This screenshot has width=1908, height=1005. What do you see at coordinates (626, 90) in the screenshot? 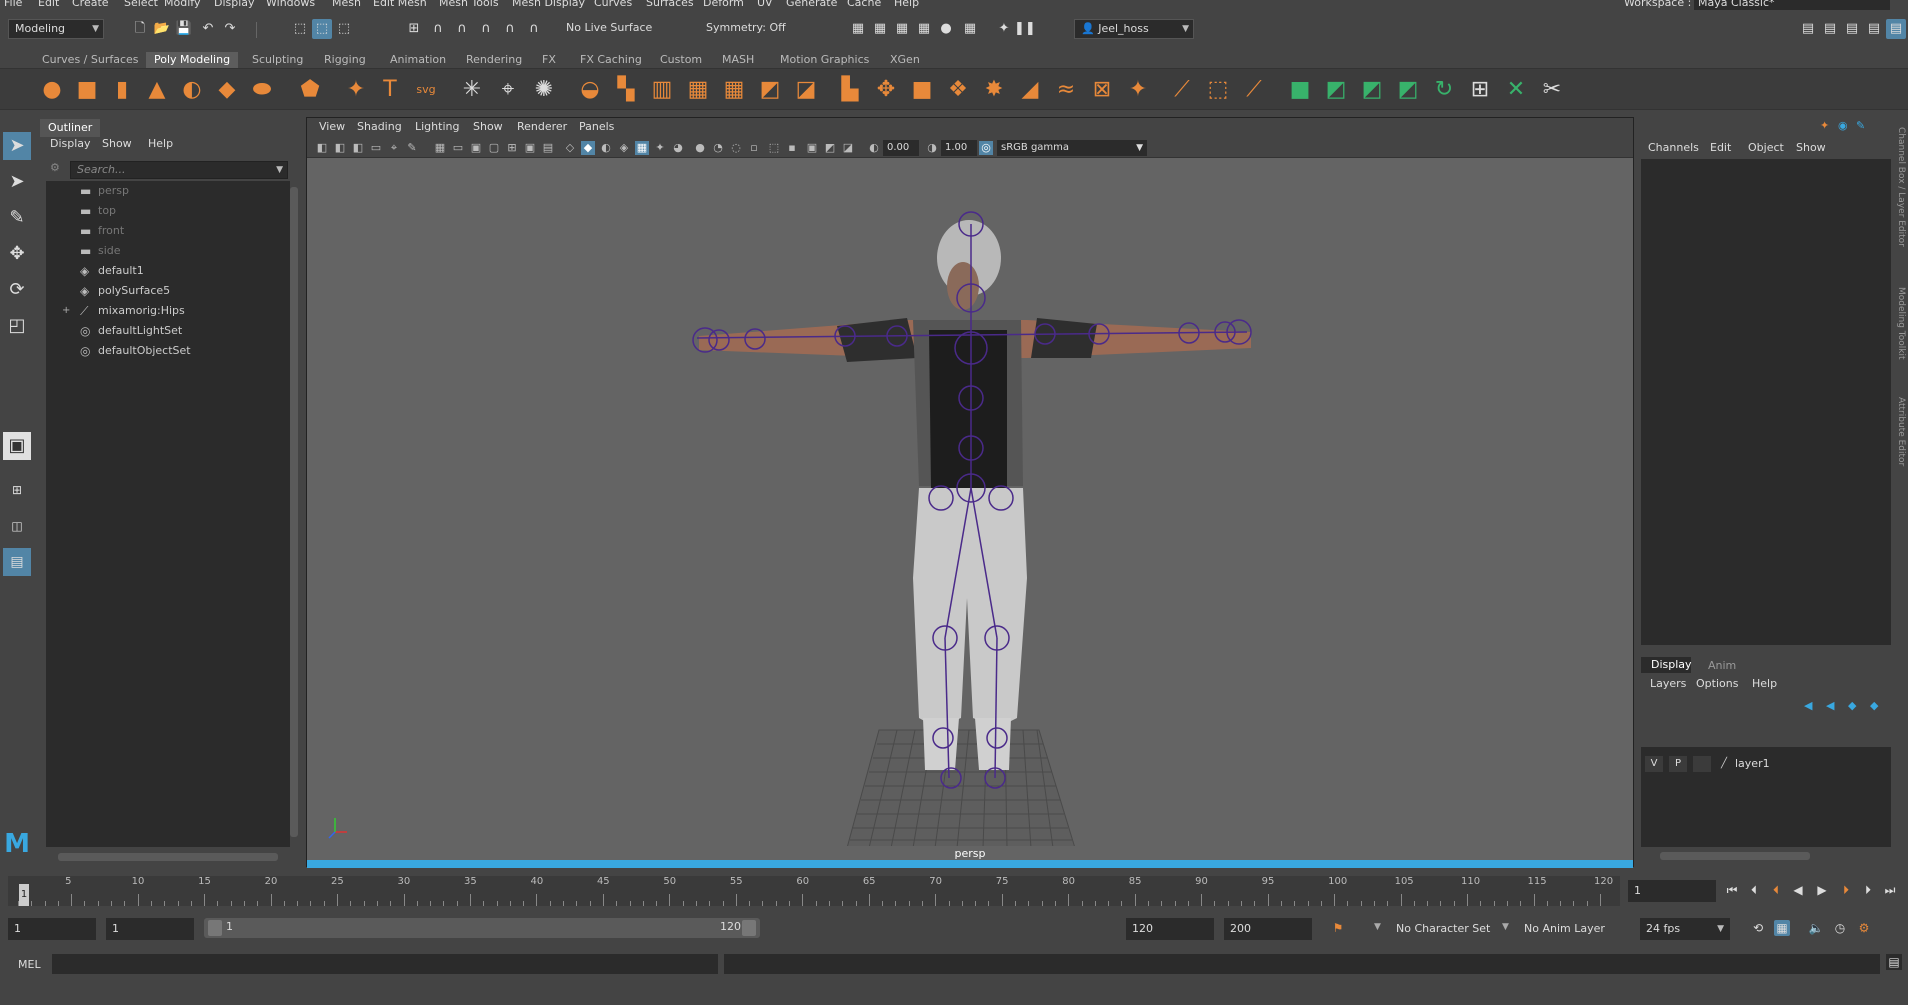
I see `separate-icon: ▚` at bounding box center [626, 90].